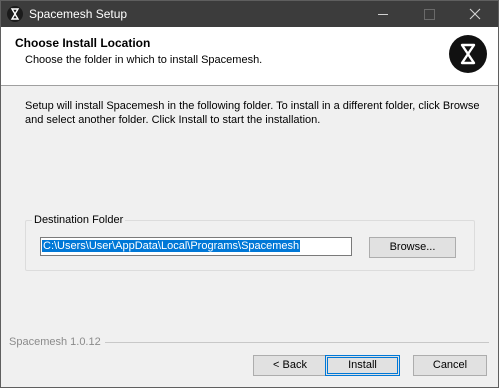  What do you see at coordinates (362, 365) in the screenshot?
I see `install-button: Install` at bounding box center [362, 365].